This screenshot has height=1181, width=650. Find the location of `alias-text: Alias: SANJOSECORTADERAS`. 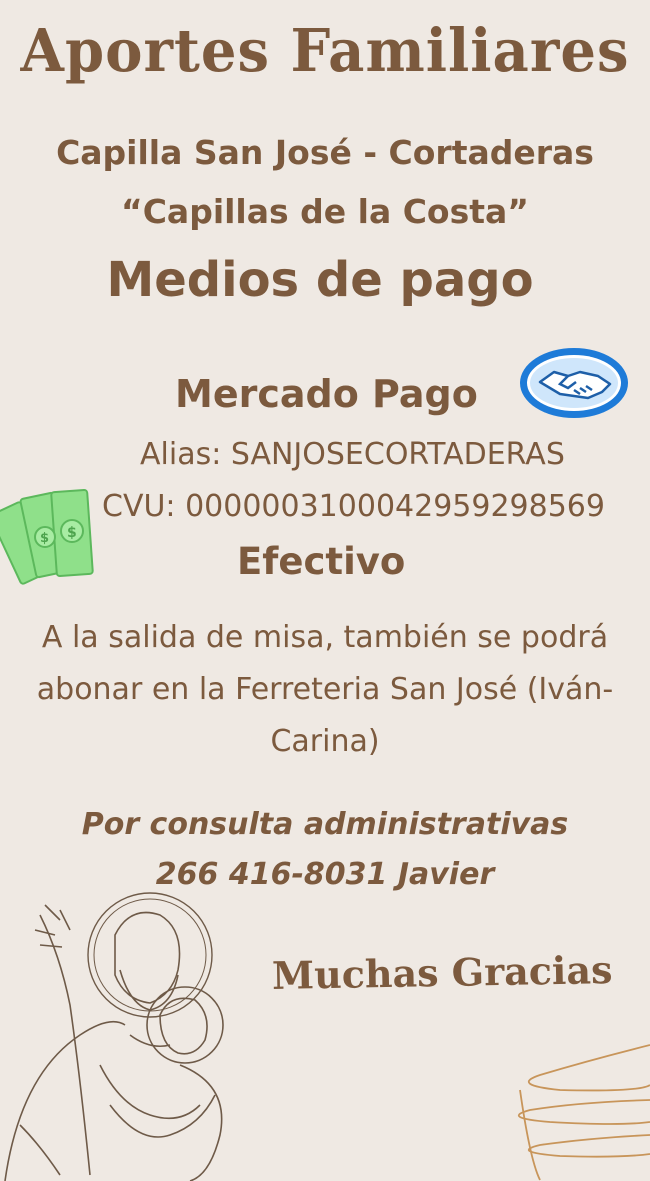

alias-text: Alias: SANJOSECORTADERAS is located at coordinates (352, 454).